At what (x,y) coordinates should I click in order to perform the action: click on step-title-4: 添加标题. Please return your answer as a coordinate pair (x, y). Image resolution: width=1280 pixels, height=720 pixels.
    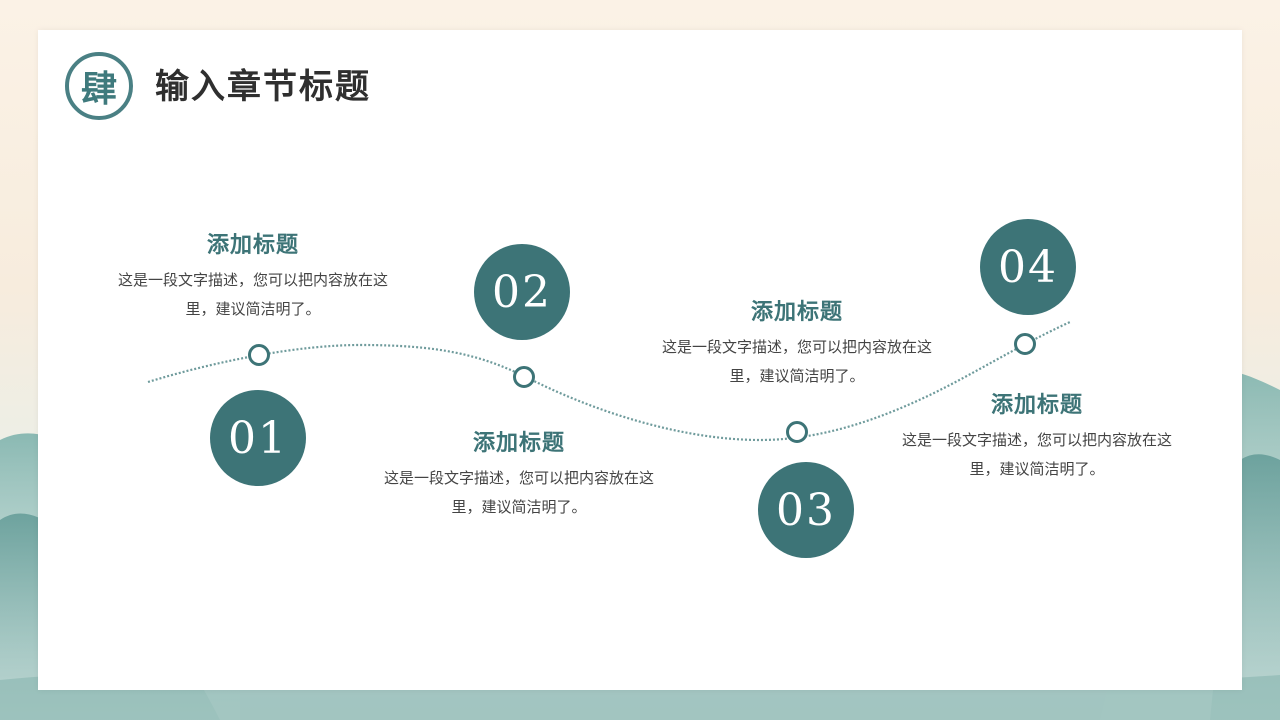
    Looking at the image, I should click on (1036, 405).